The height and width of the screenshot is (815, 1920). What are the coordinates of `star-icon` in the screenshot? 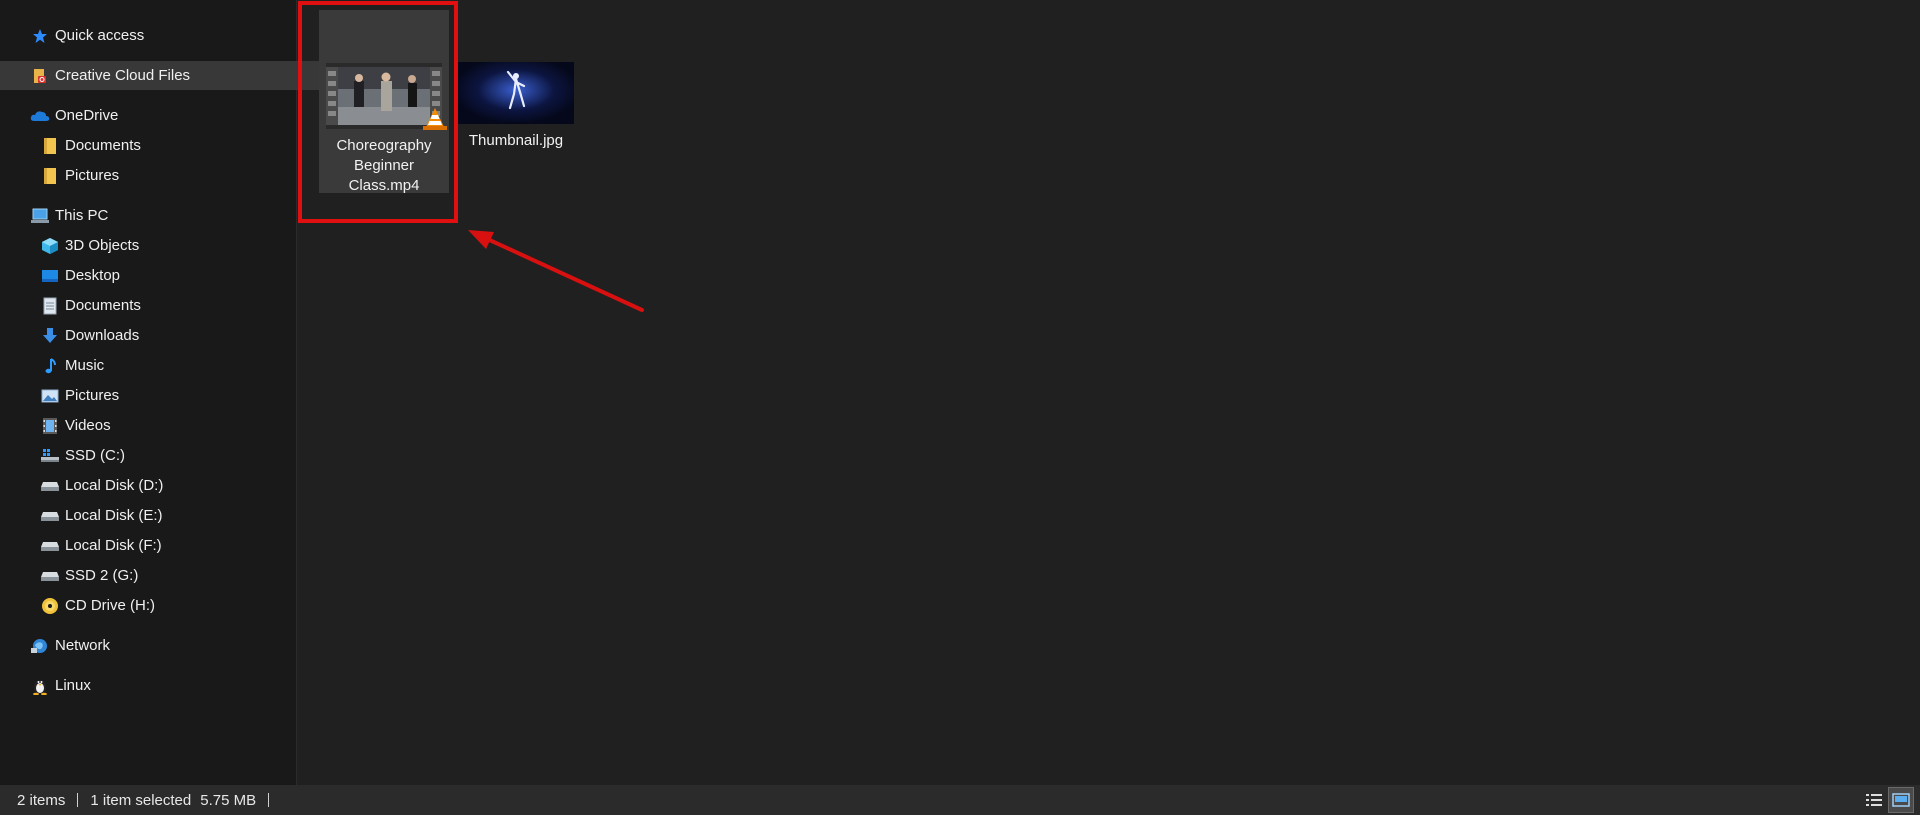 It's located at (40, 36).